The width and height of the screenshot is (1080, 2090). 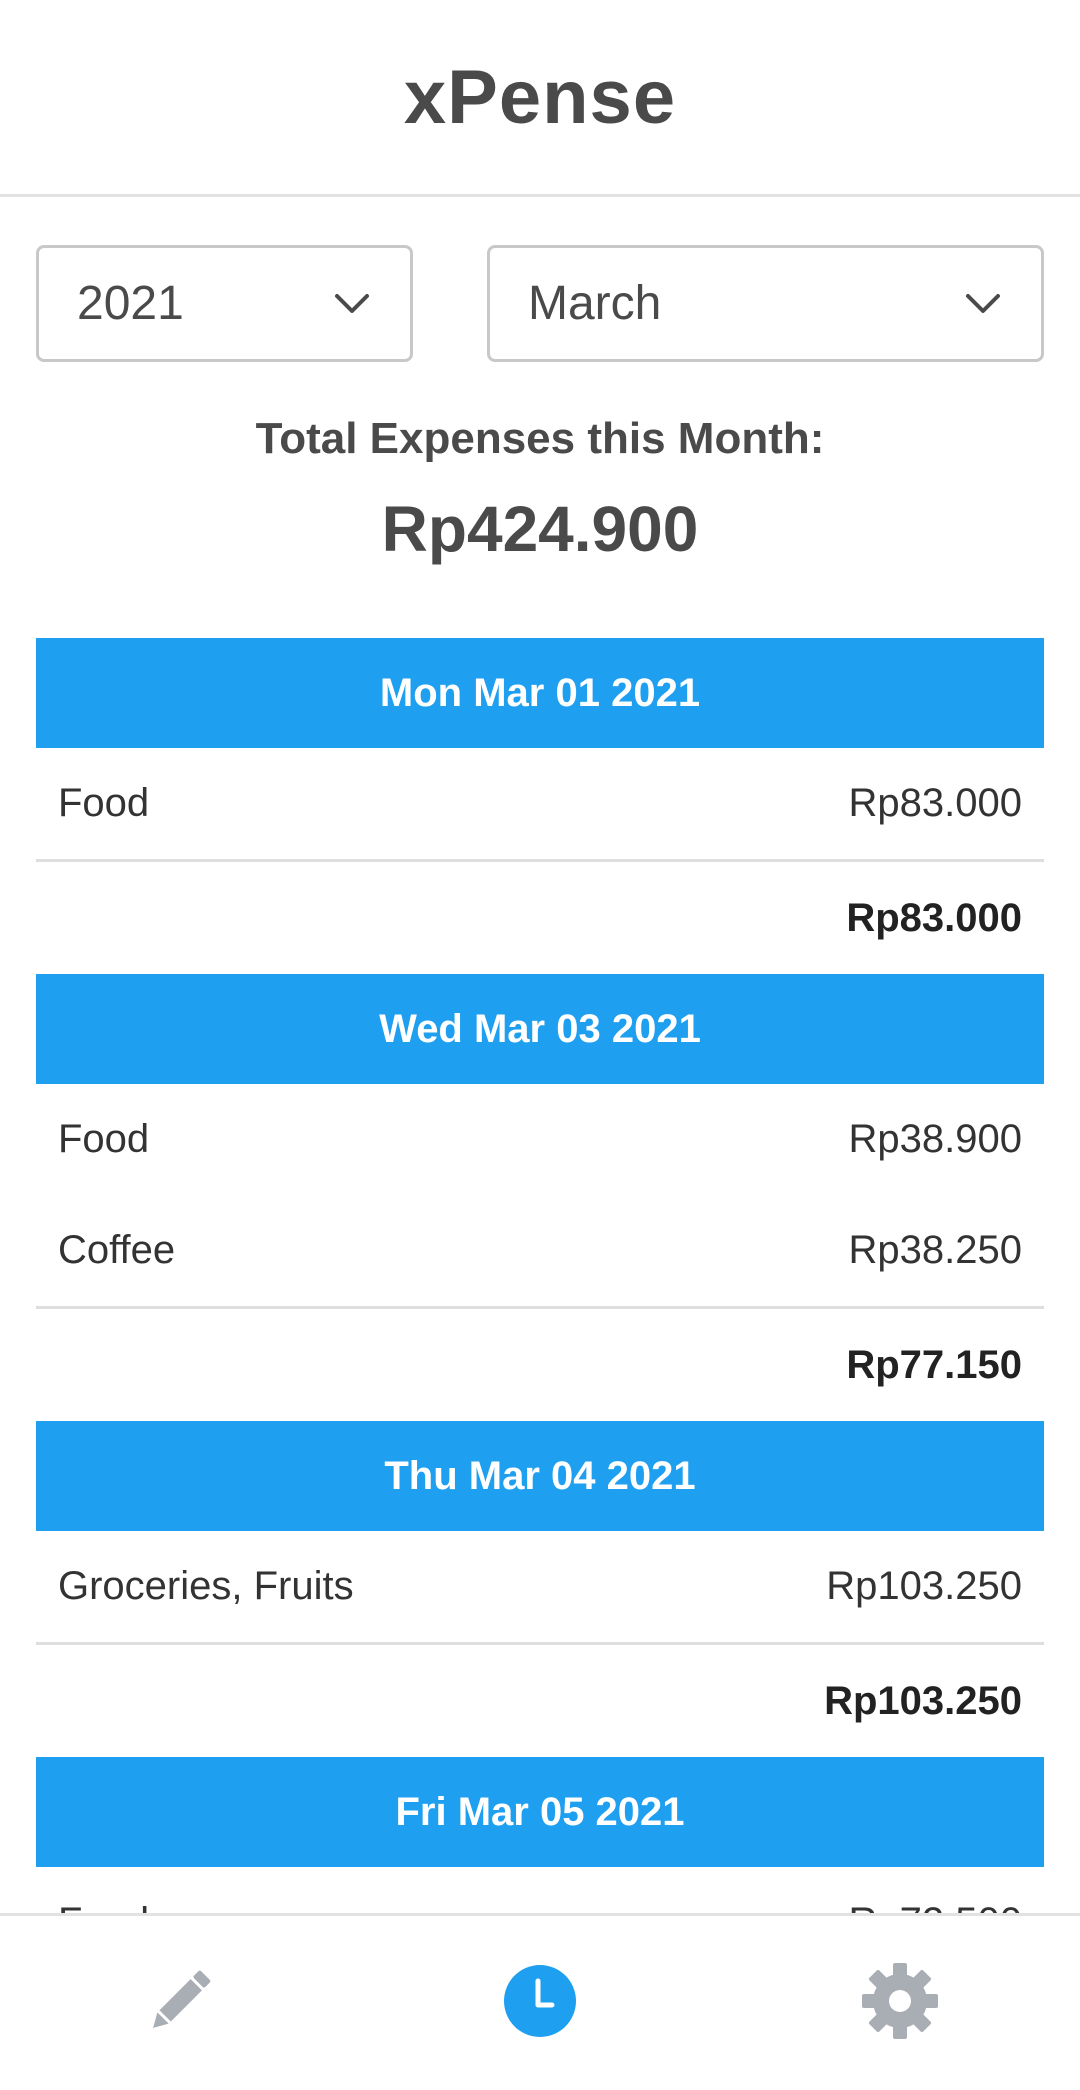 I want to click on month-select-value: March, so click(x=595, y=303).